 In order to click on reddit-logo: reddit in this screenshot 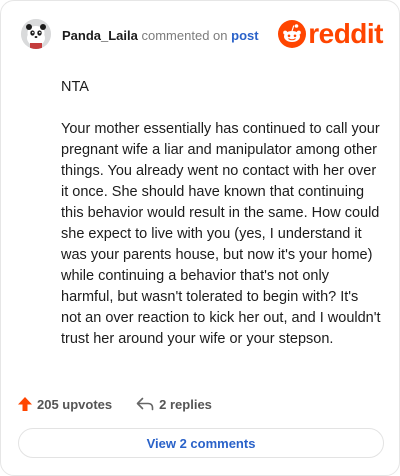, I will do `click(330, 34)`.